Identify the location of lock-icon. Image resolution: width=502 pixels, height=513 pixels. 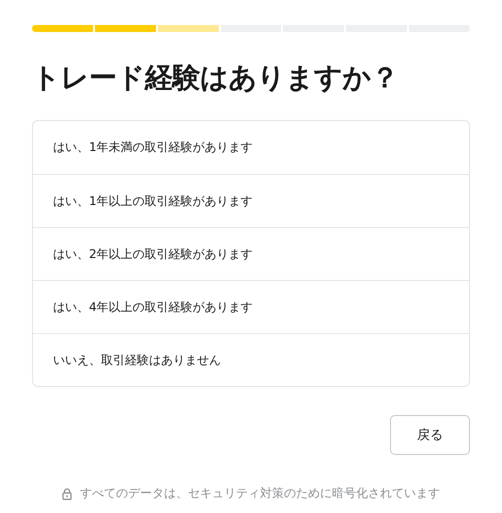
(67, 494).